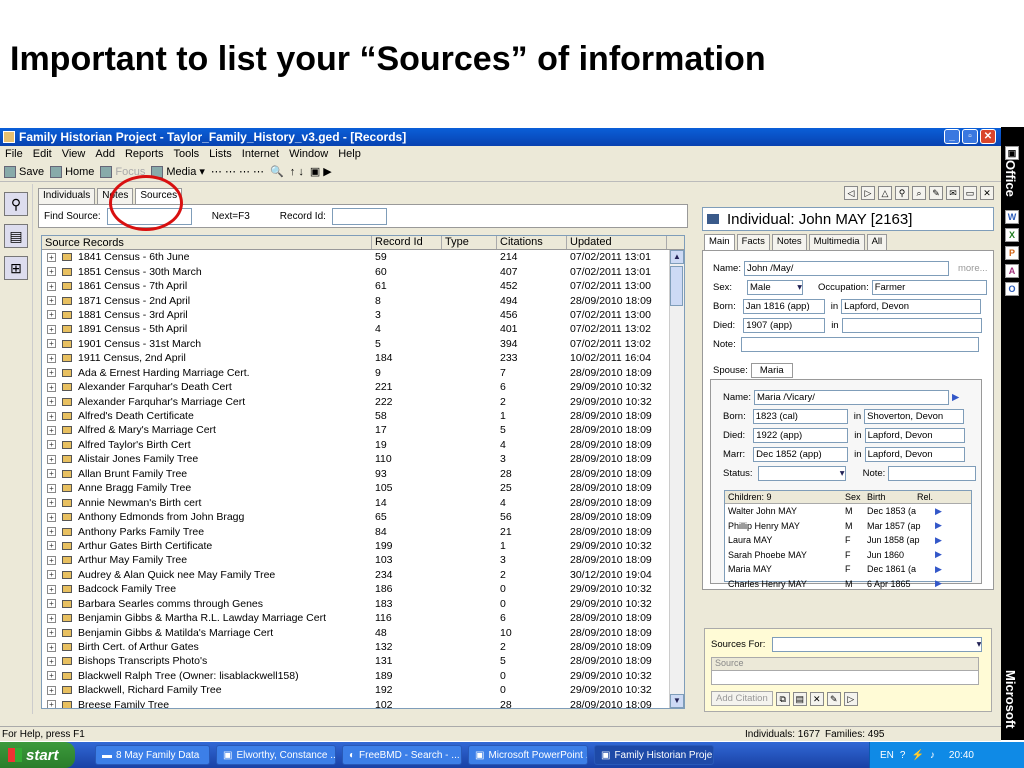 The height and width of the screenshot is (768, 1024). What do you see at coordinates (783, 306) in the screenshot?
I see `born-date-field: Jan 1816 (app)` at bounding box center [783, 306].